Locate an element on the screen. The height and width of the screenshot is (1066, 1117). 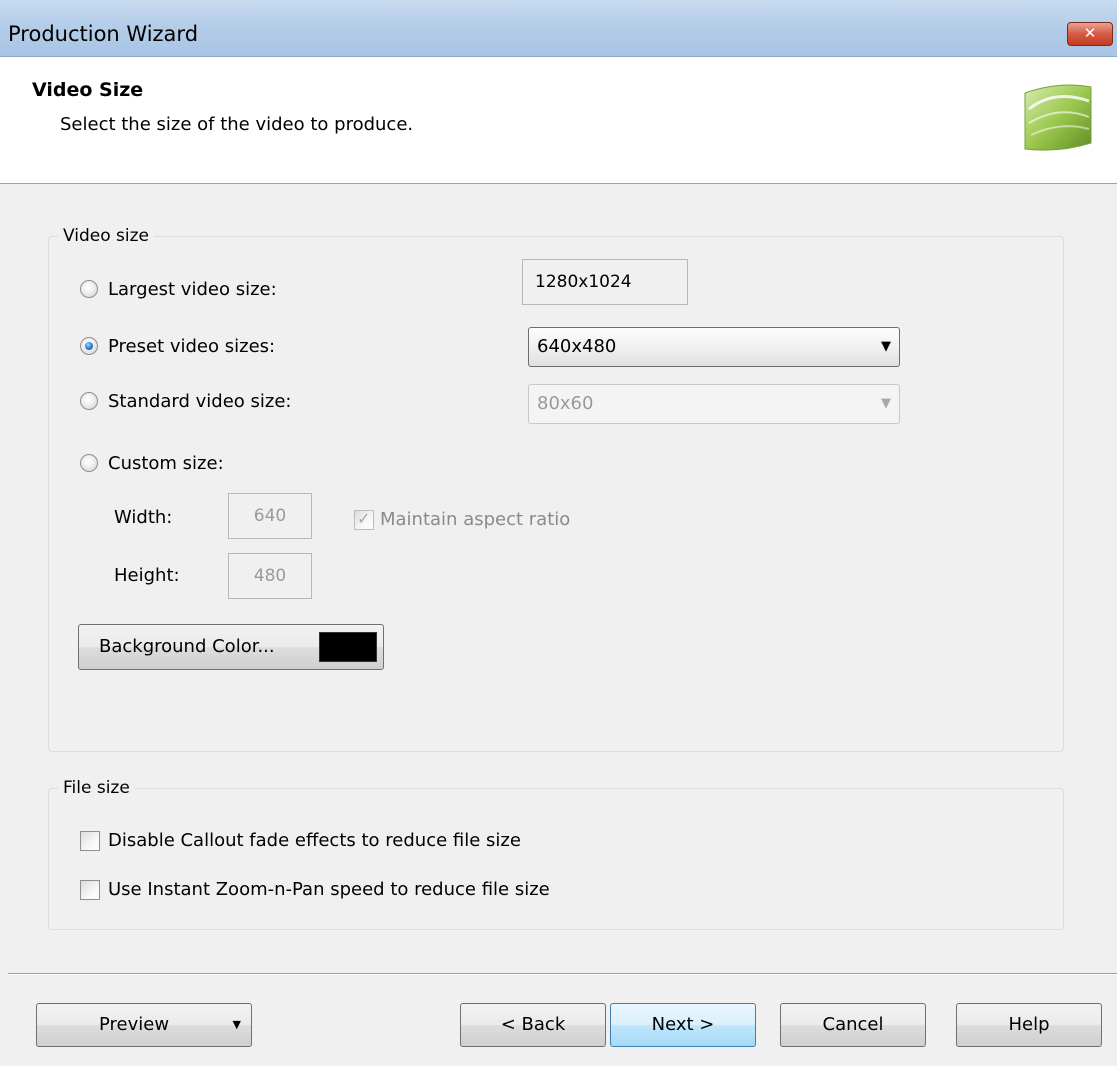
close-icon: ✕ is located at coordinates (1090, 33).